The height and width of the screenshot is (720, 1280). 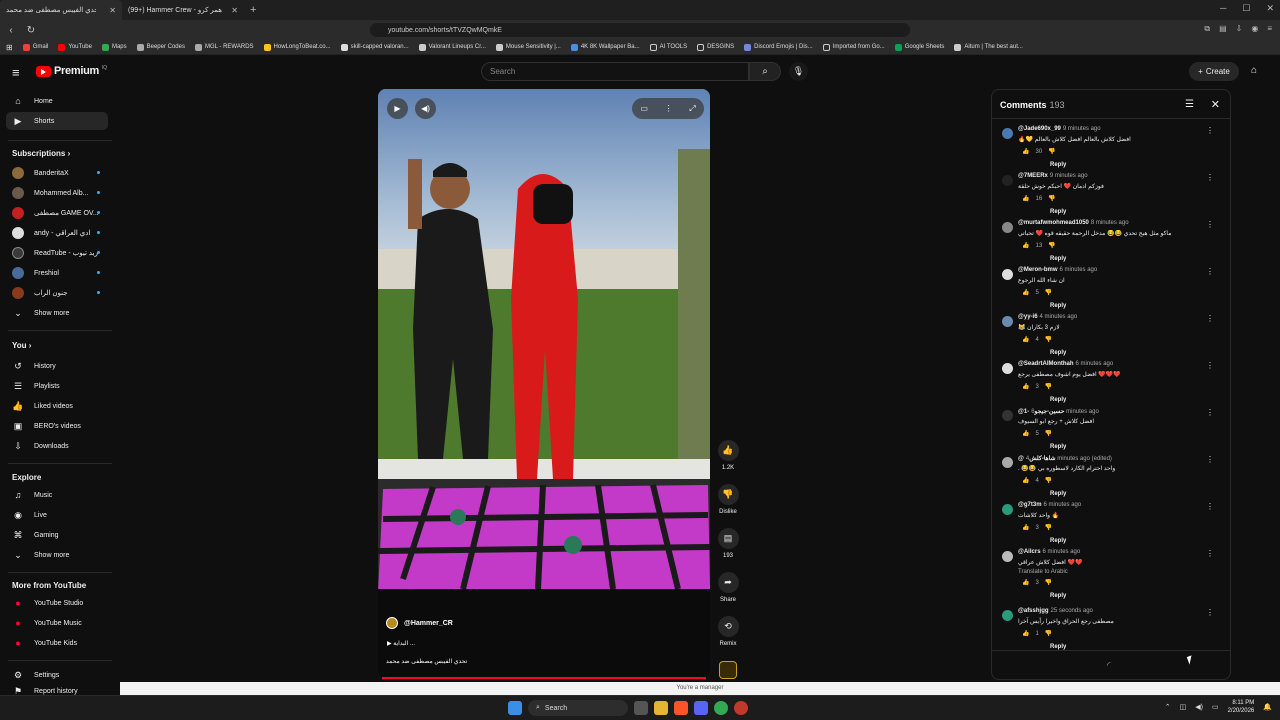 What do you see at coordinates (57, 495) in the screenshot?
I see `sidebar-item-music: ♫ Music` at bounding box center [57, 495].